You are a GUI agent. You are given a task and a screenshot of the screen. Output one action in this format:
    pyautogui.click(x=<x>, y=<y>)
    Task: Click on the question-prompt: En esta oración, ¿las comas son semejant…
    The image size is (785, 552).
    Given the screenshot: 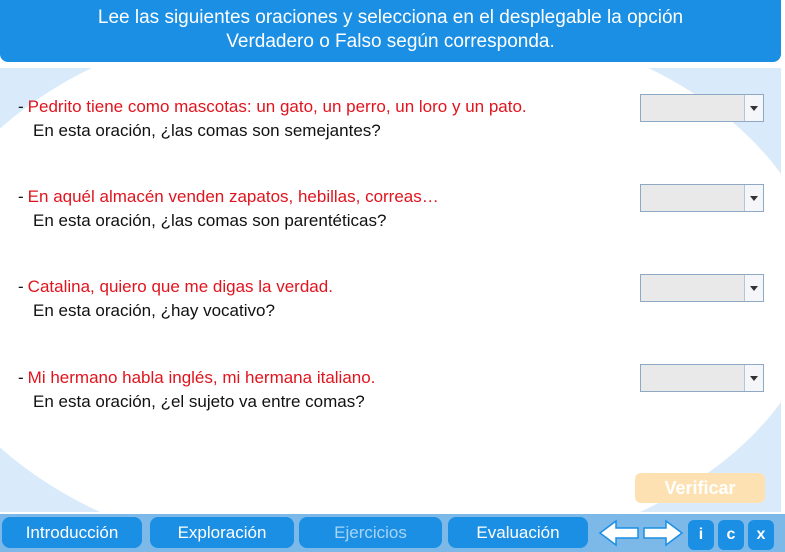 What is the action you would take?
    pyautogui.click(x=207, y=130)
    